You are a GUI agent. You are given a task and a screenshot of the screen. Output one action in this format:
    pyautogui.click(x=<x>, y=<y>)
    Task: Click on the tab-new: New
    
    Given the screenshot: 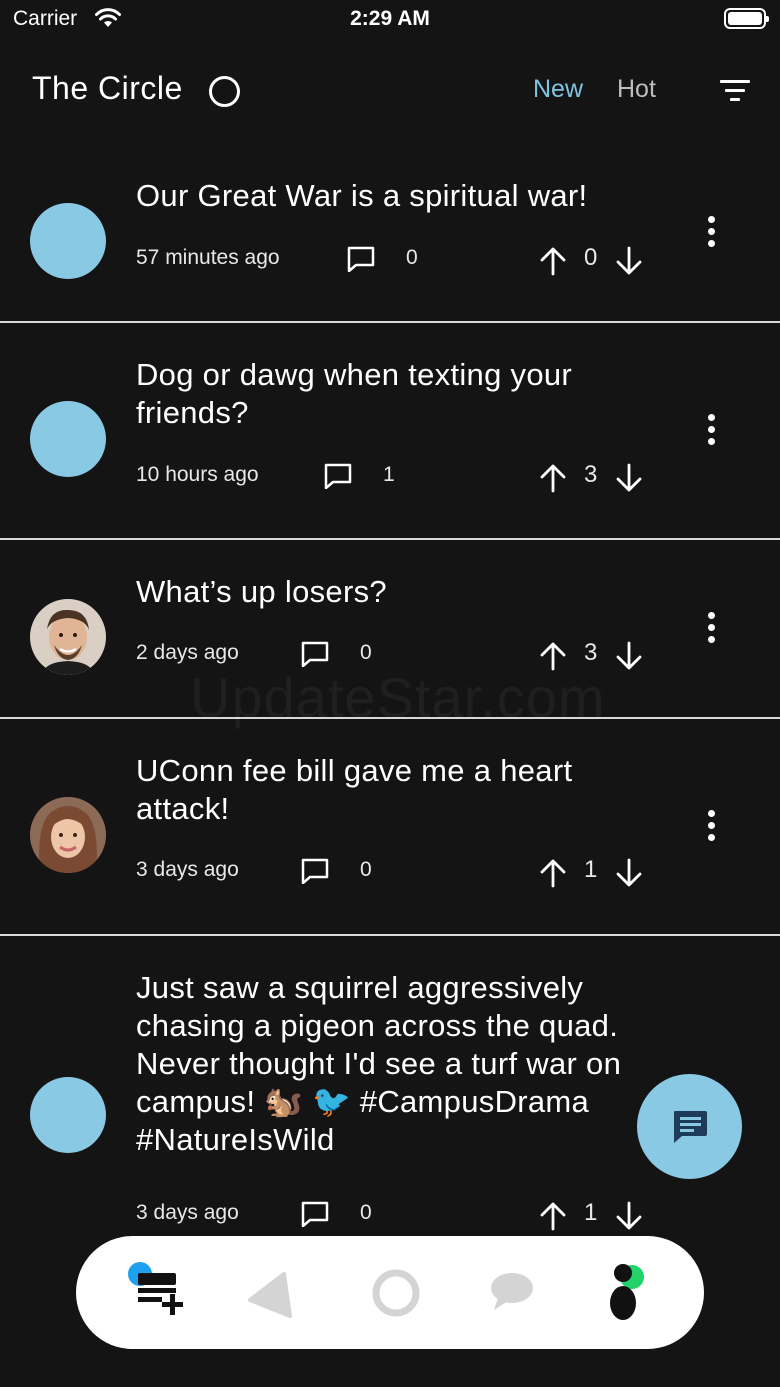 What is the action you would take?
    pyautogui.click(x=558, y=89)
    